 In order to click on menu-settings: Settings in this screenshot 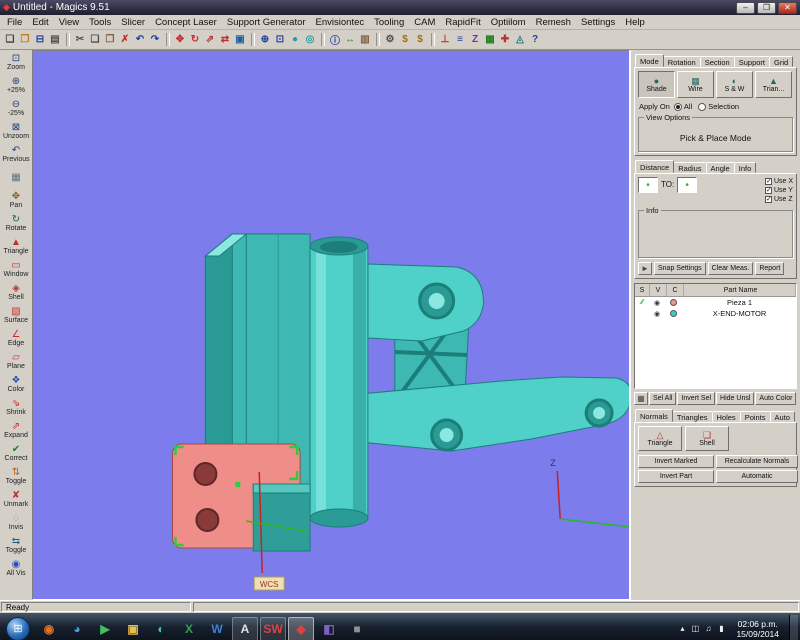, I will do `click(598, 22)`.